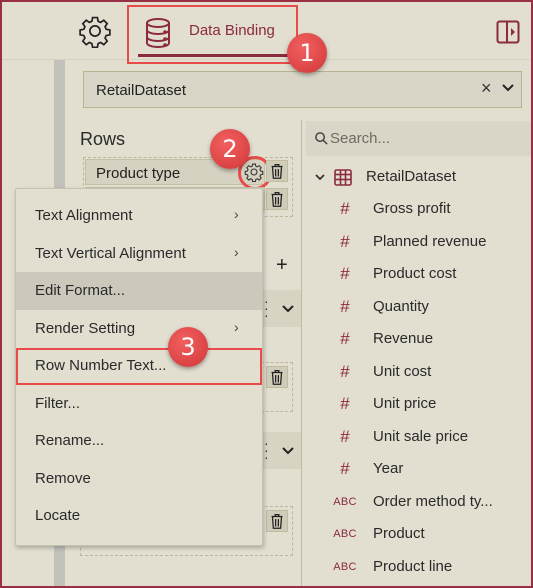 This screenshot has height=588, width=533. What do you see at coordinates (421, 436) in the screenshot?
I see `field-label: Unit sale price` at bounding box center [421, 436].